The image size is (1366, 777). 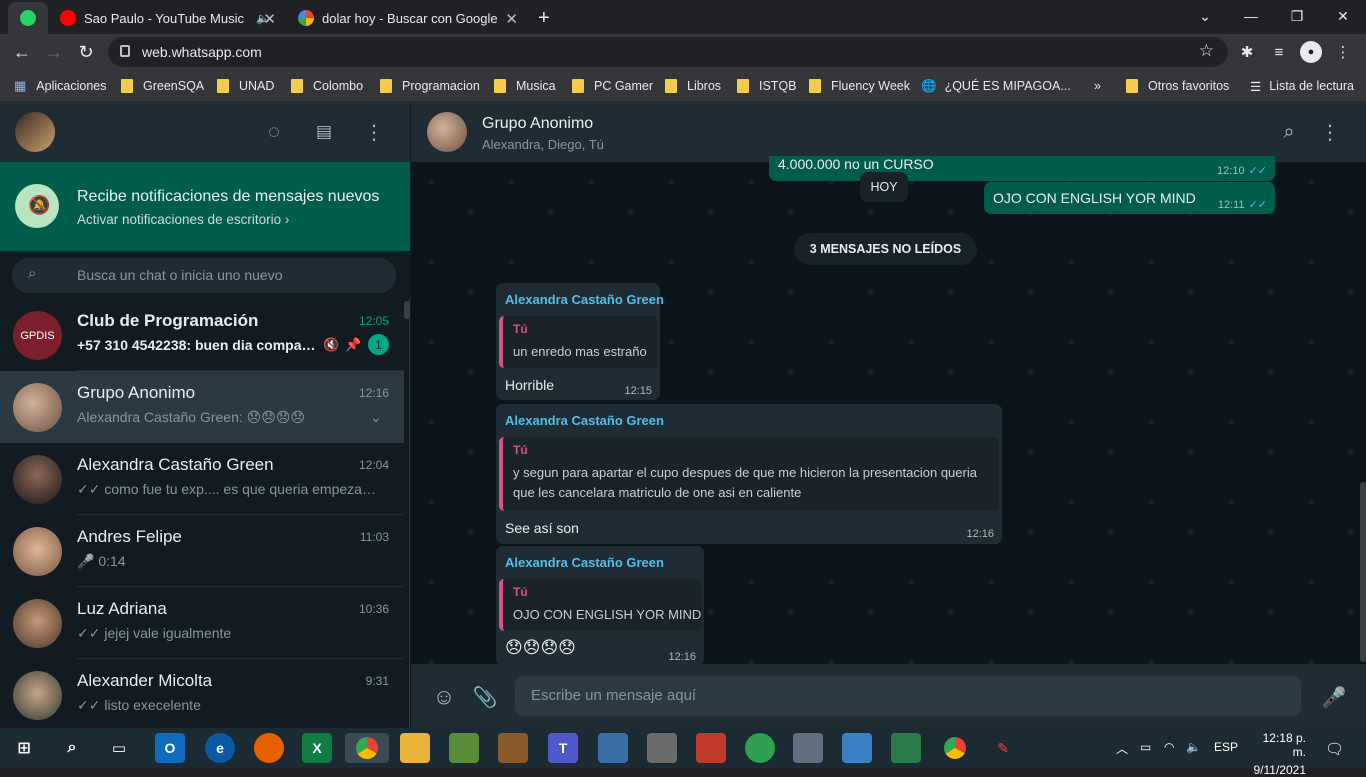 I want to click on quoted-message: Tú OJO CON ENGLISH YOR MIND, so click(x=600, y=605).